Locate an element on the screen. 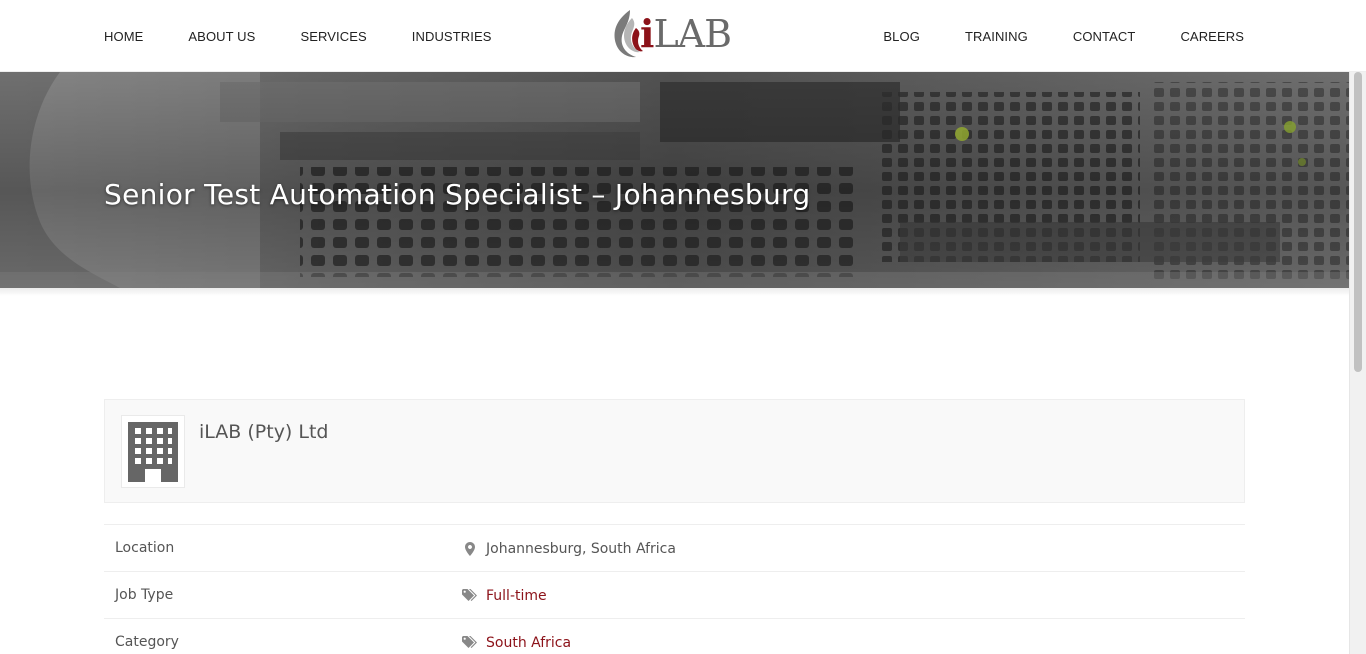 The width and height of the screenshot is (1366, 654). company-card: iLAB (Pty) Ltd is located at coordinates (674, 451).